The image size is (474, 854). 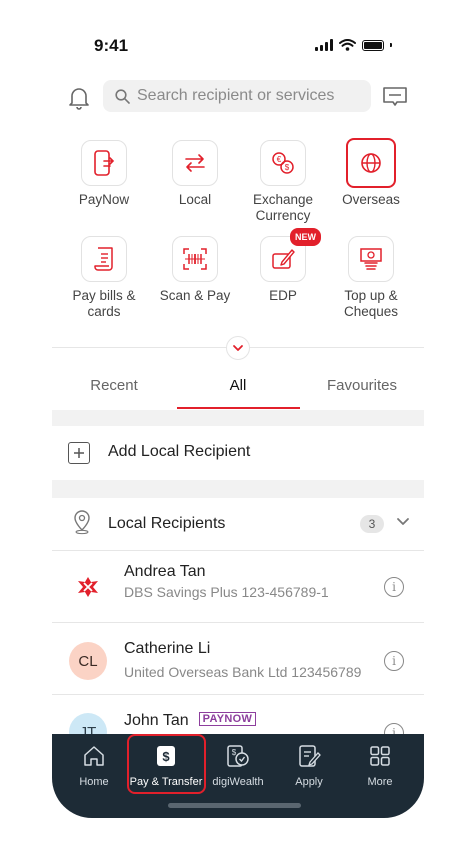 I want to click on quick-action-icon-box: € $, so click(x=283, y=163).